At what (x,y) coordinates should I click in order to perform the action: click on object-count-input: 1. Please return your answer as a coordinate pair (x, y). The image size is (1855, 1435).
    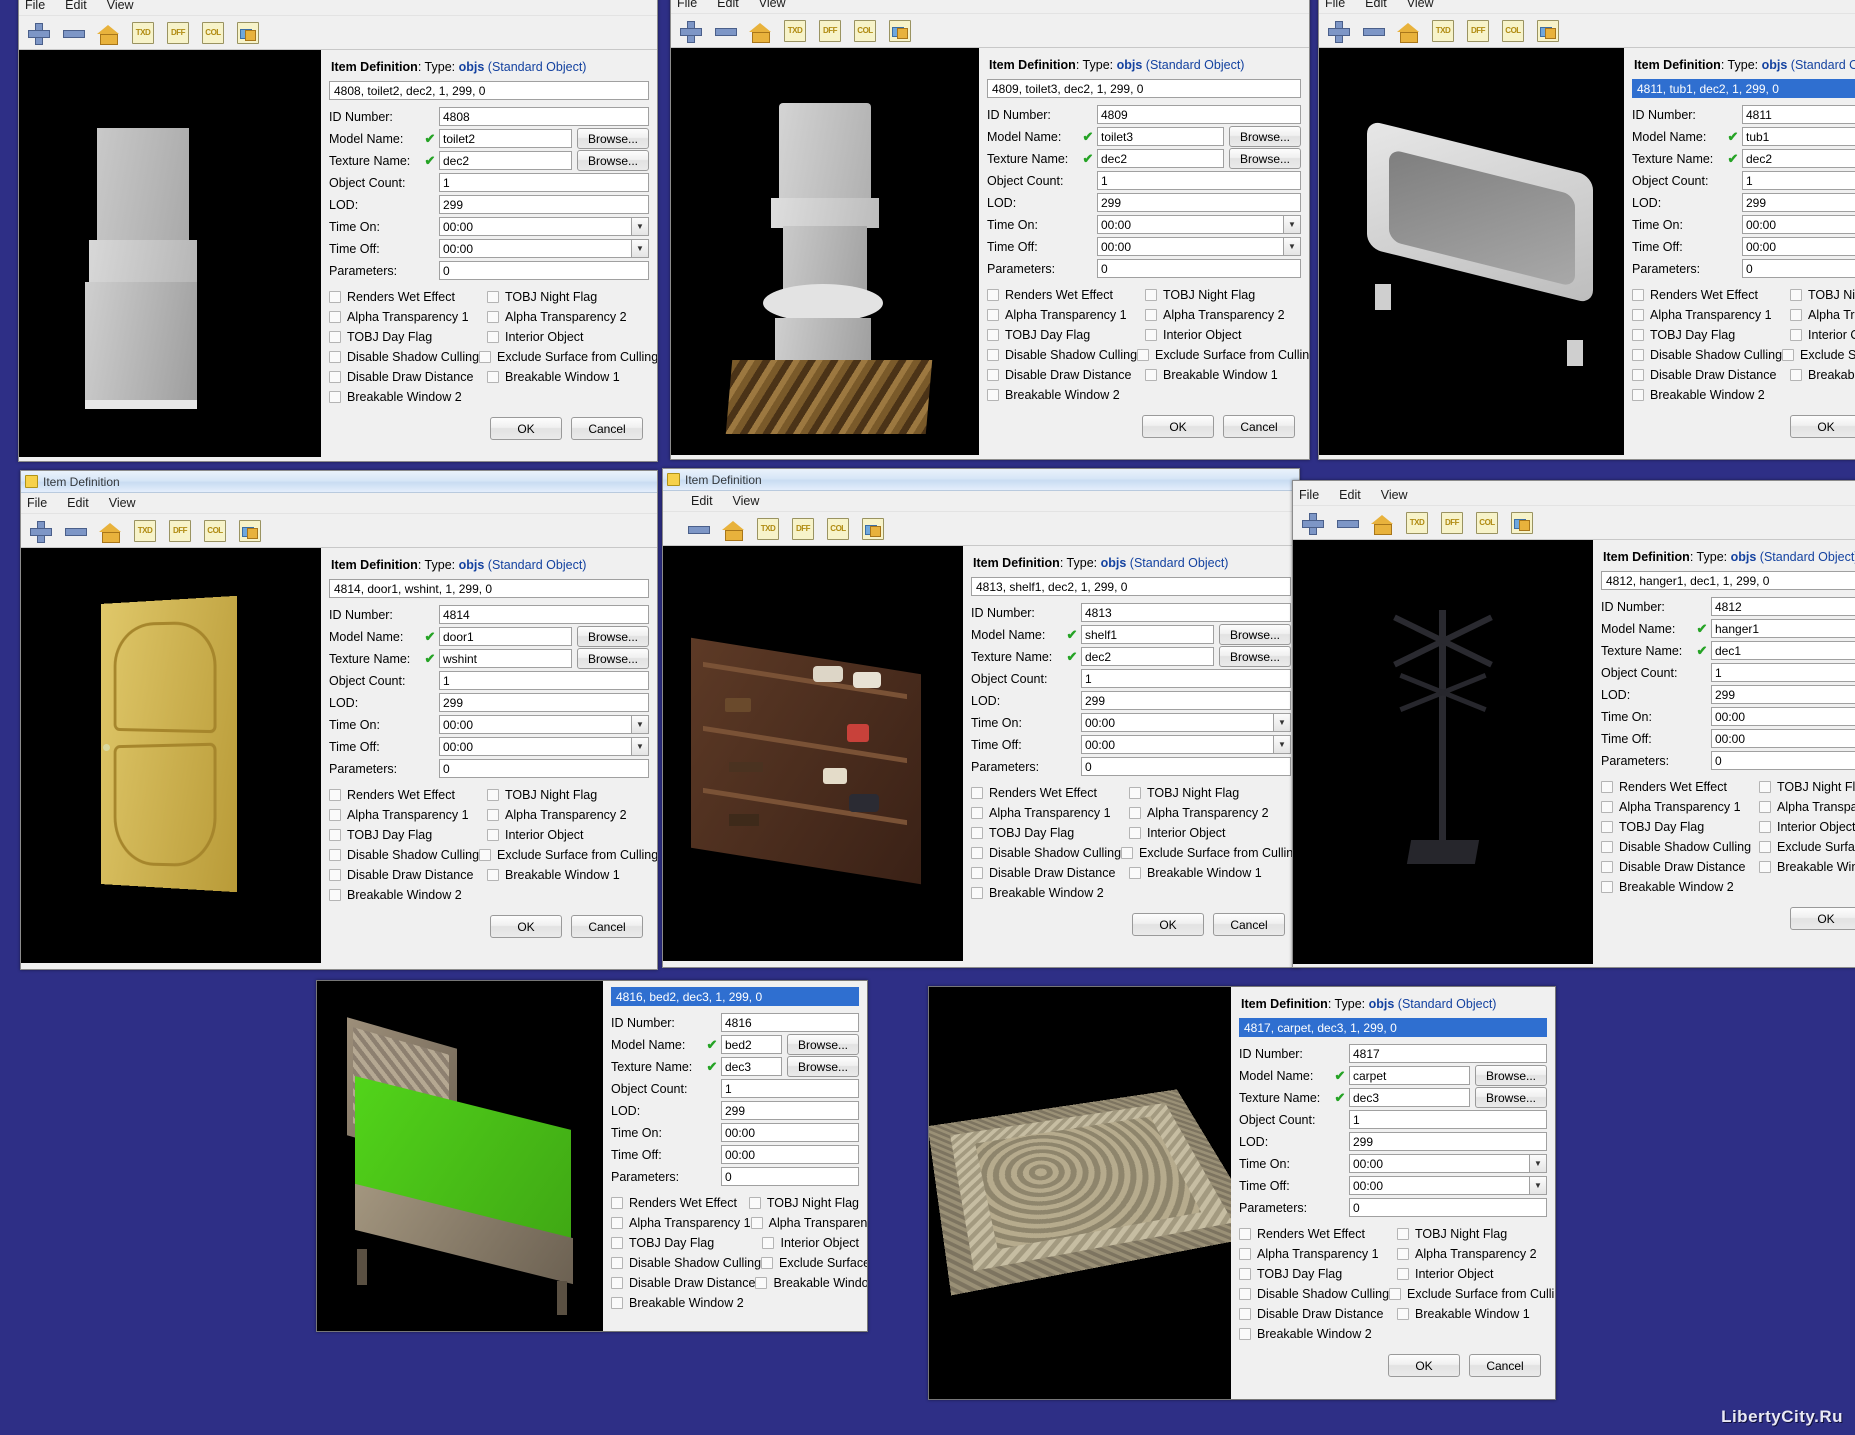
    Looking at the image, I should click on (1783, 672).